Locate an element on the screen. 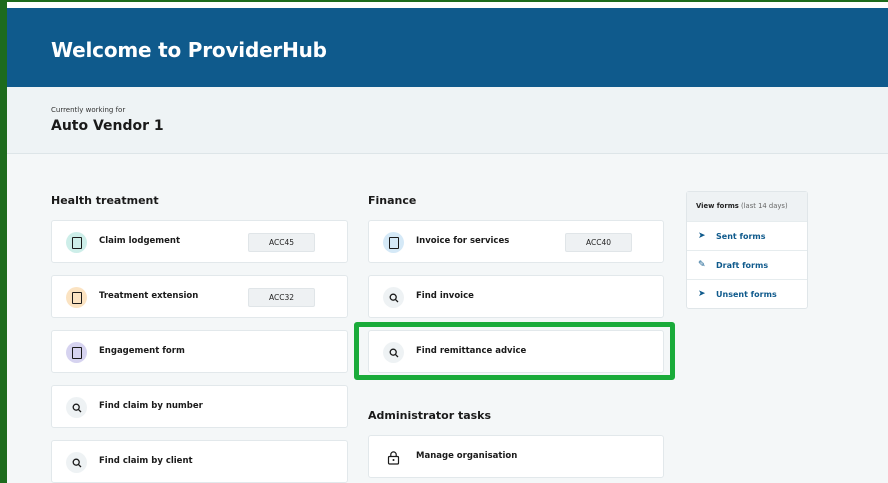 Image resolution: width=888 pixels, height=483 pixels. card-label: Treatment extension is located at coordinates (149, 296).